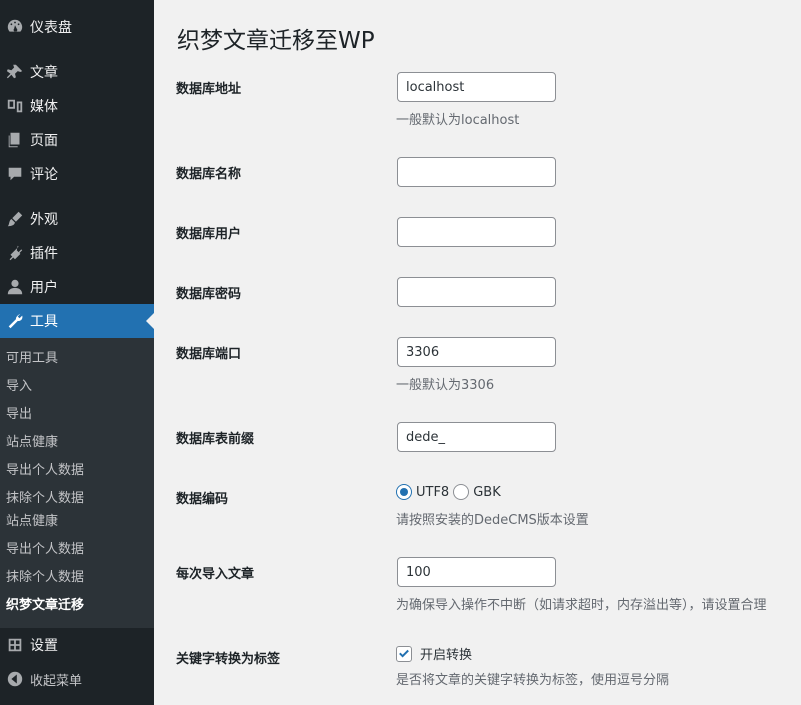 This screenshot has height=705, width=801. What do you see at coordinates (533, 680) in the screenshot?
I see `keywords-to-tags-description: 是否将文章的关键字转换为标签，使用逗号分隔` at bounding box center [533, 680].